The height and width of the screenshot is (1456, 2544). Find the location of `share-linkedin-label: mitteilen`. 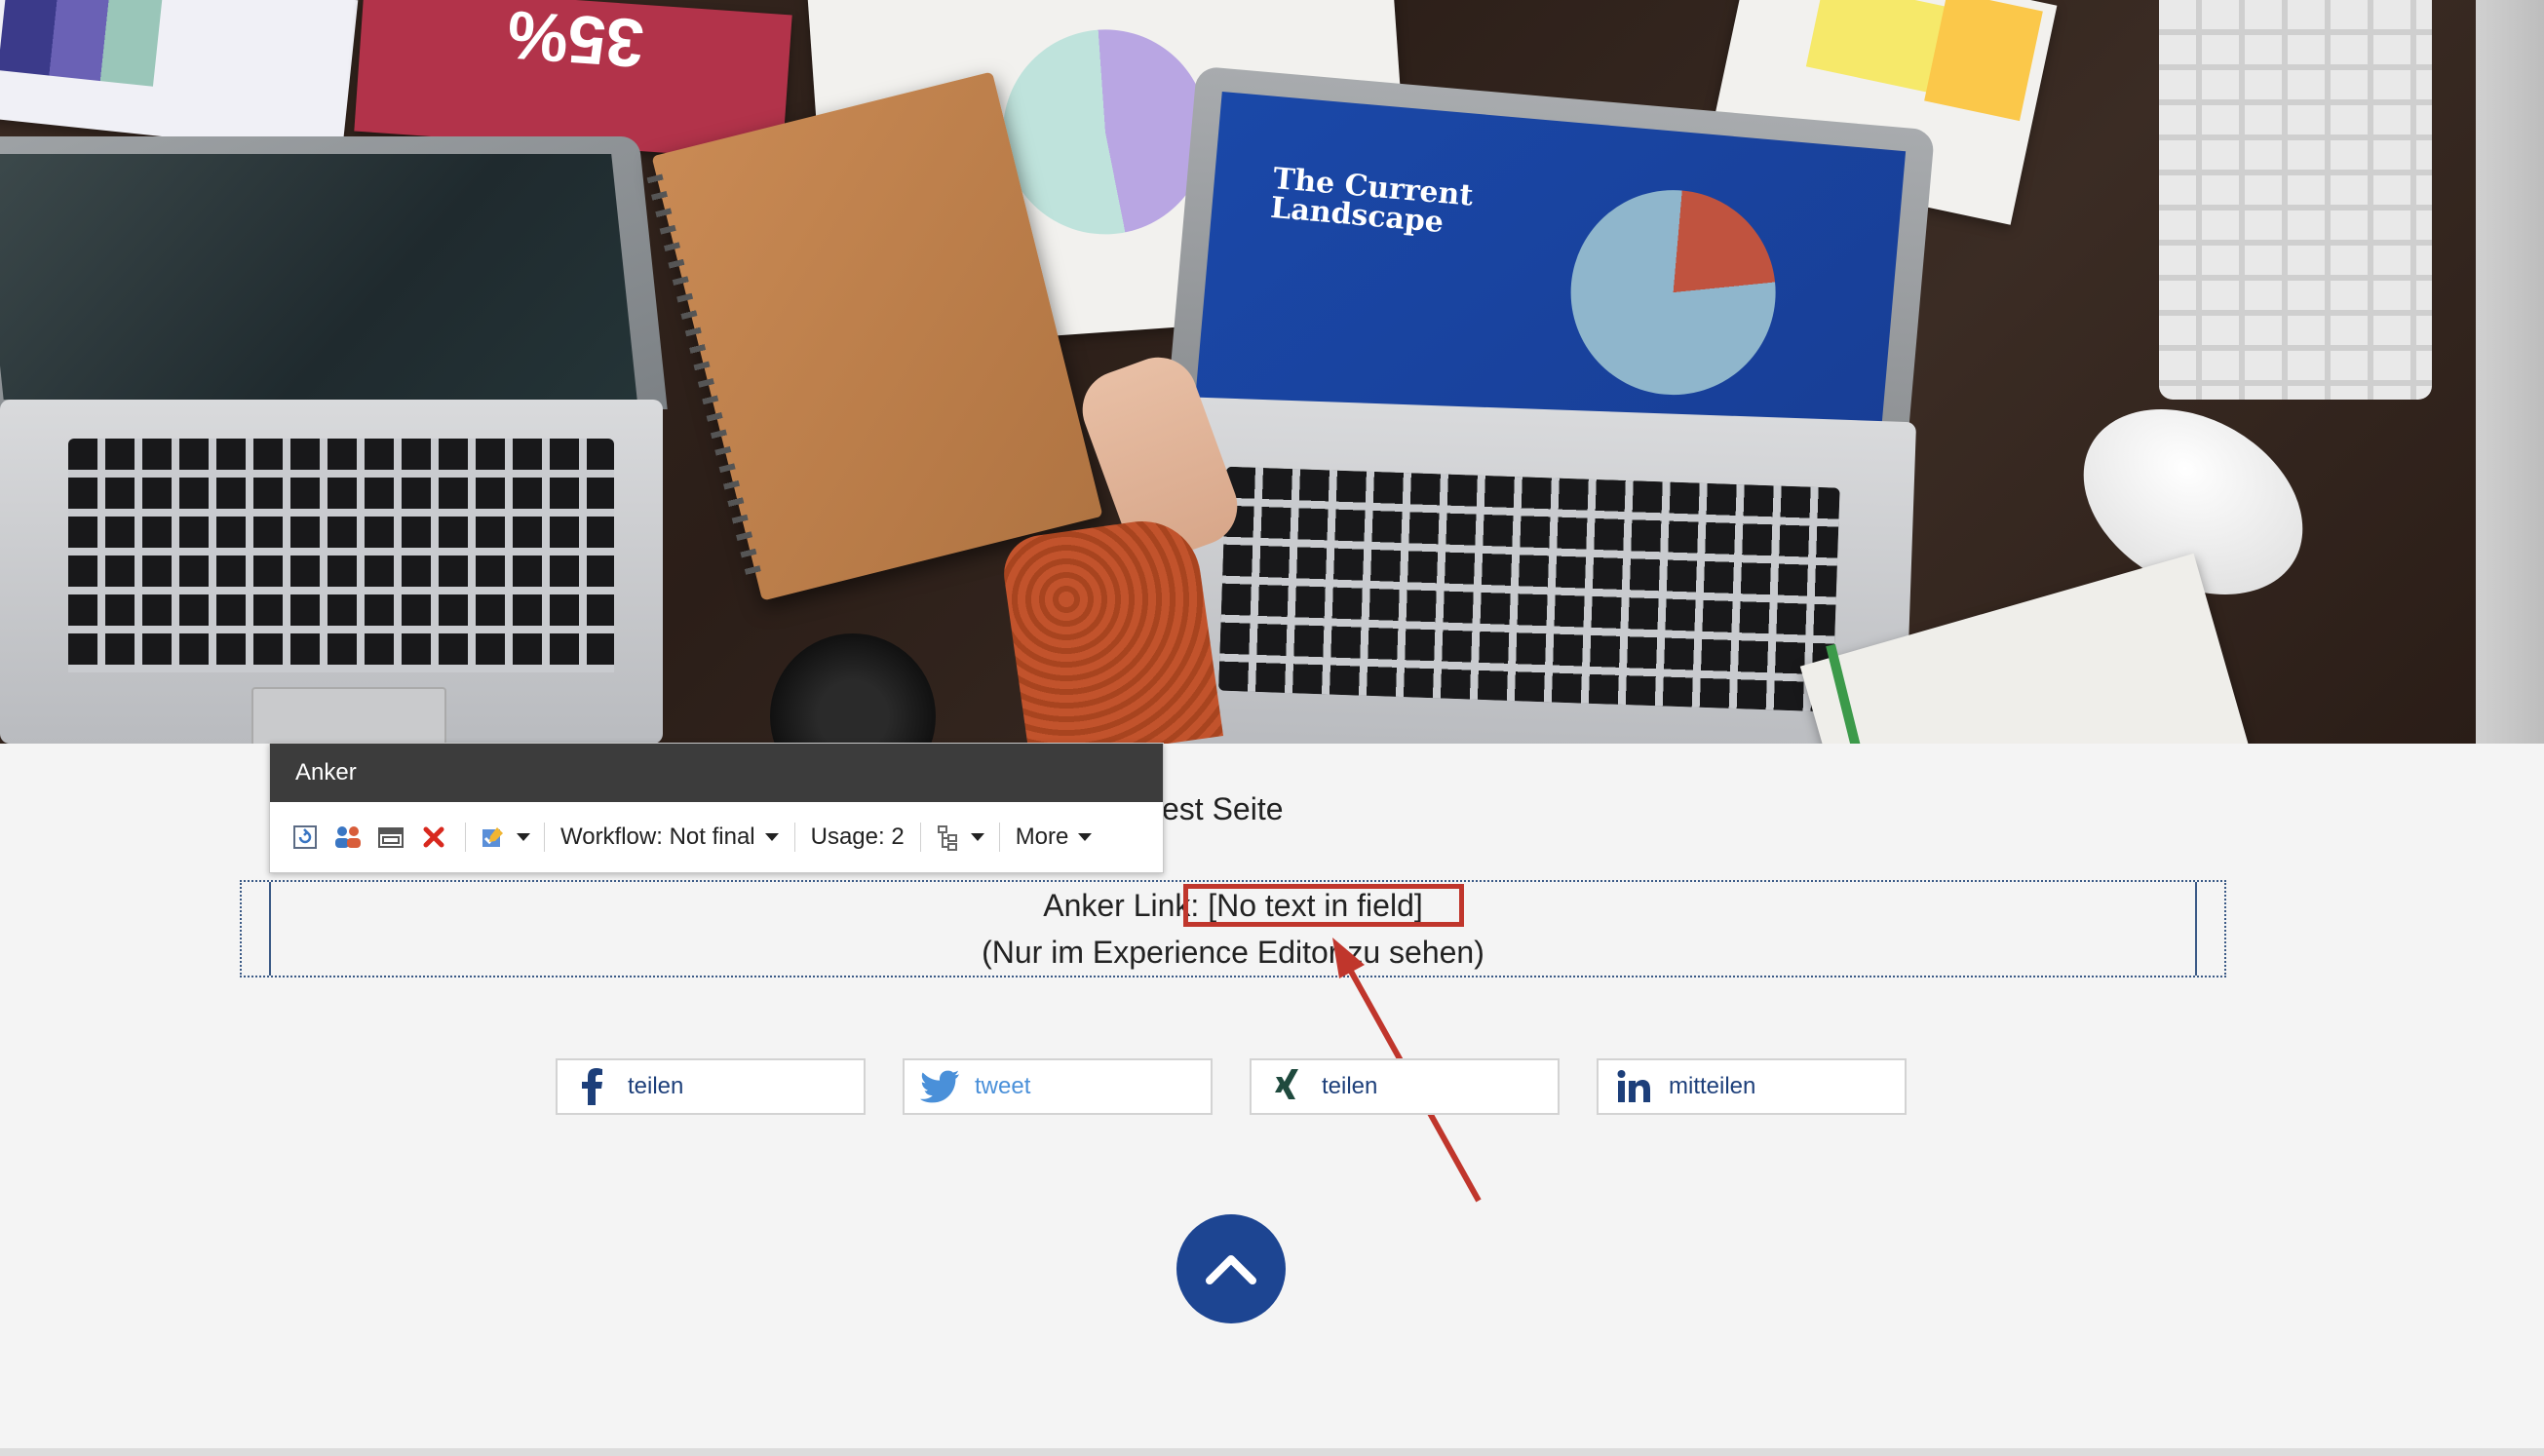

share-linkedin-label: mitteilen is located at coordinates (1712, 1086).